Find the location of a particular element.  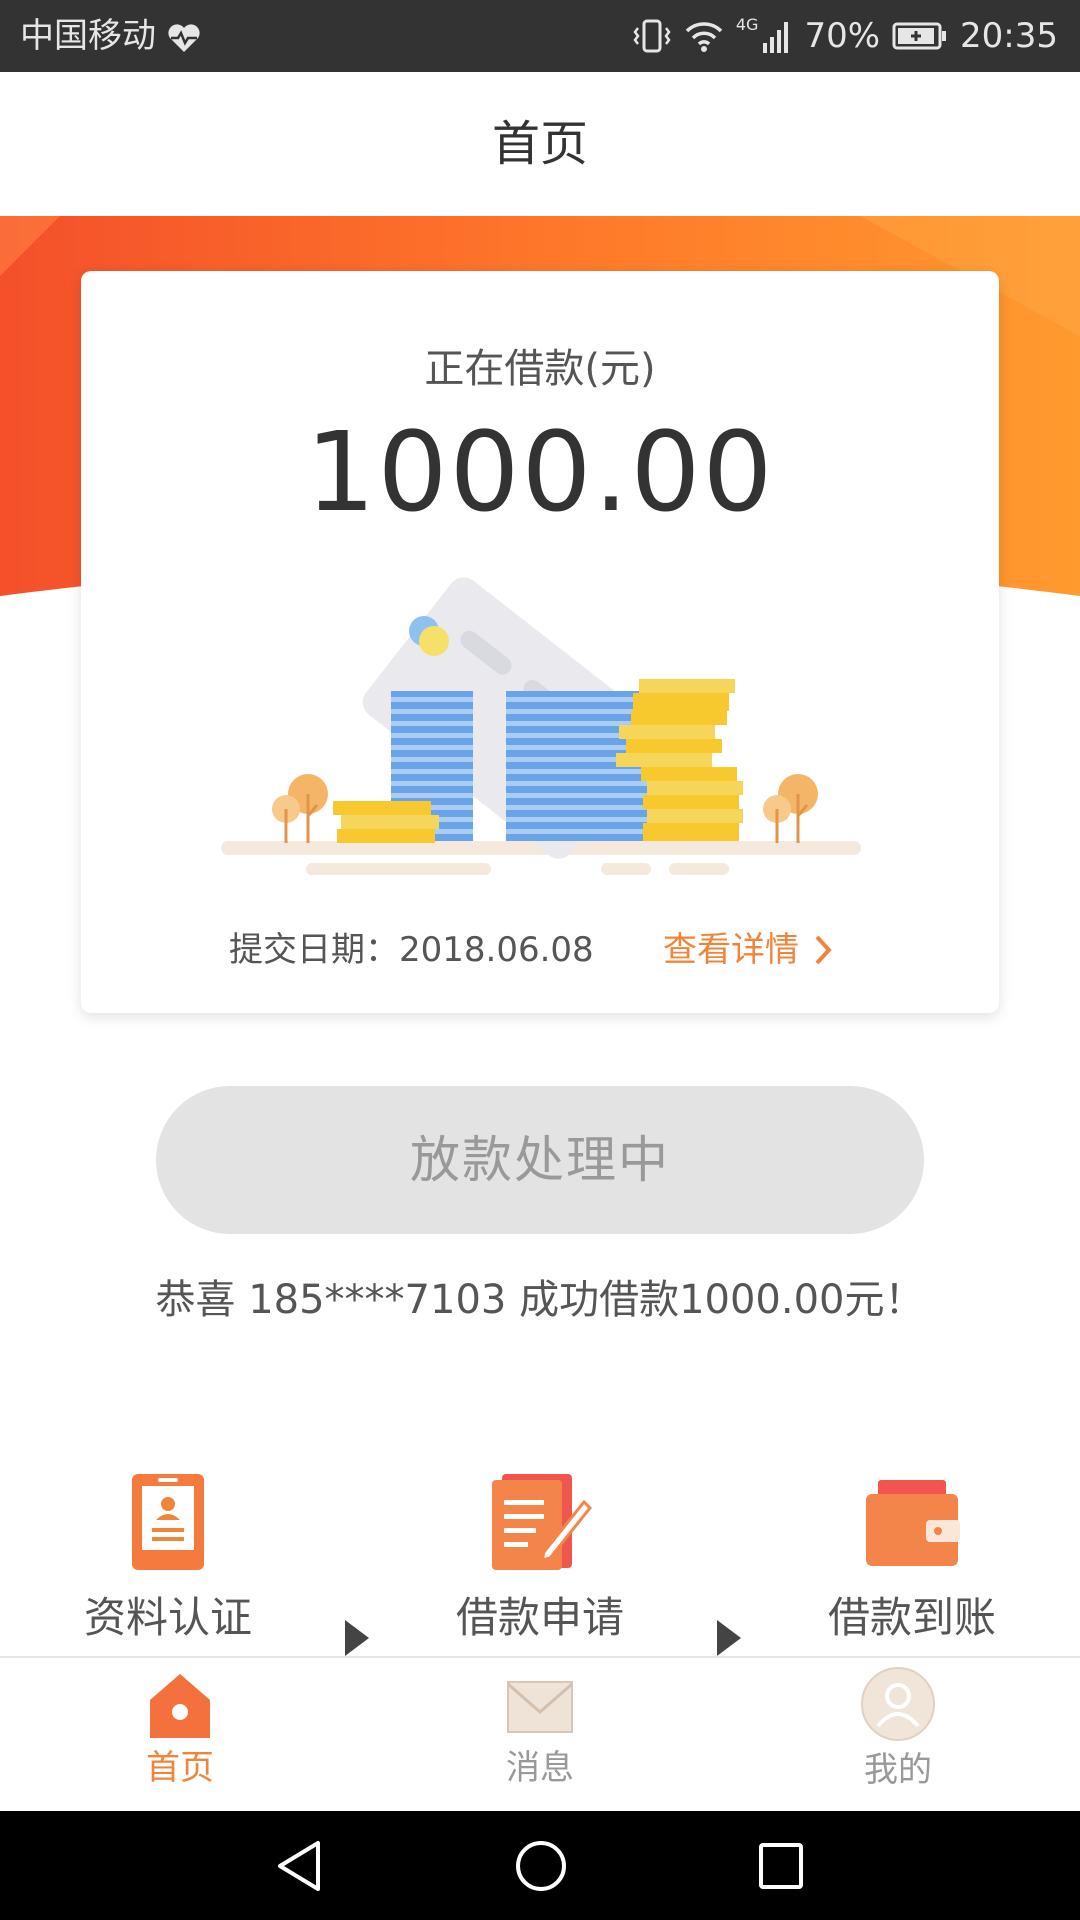

loan-illustration is located at coordinates (541, 726).